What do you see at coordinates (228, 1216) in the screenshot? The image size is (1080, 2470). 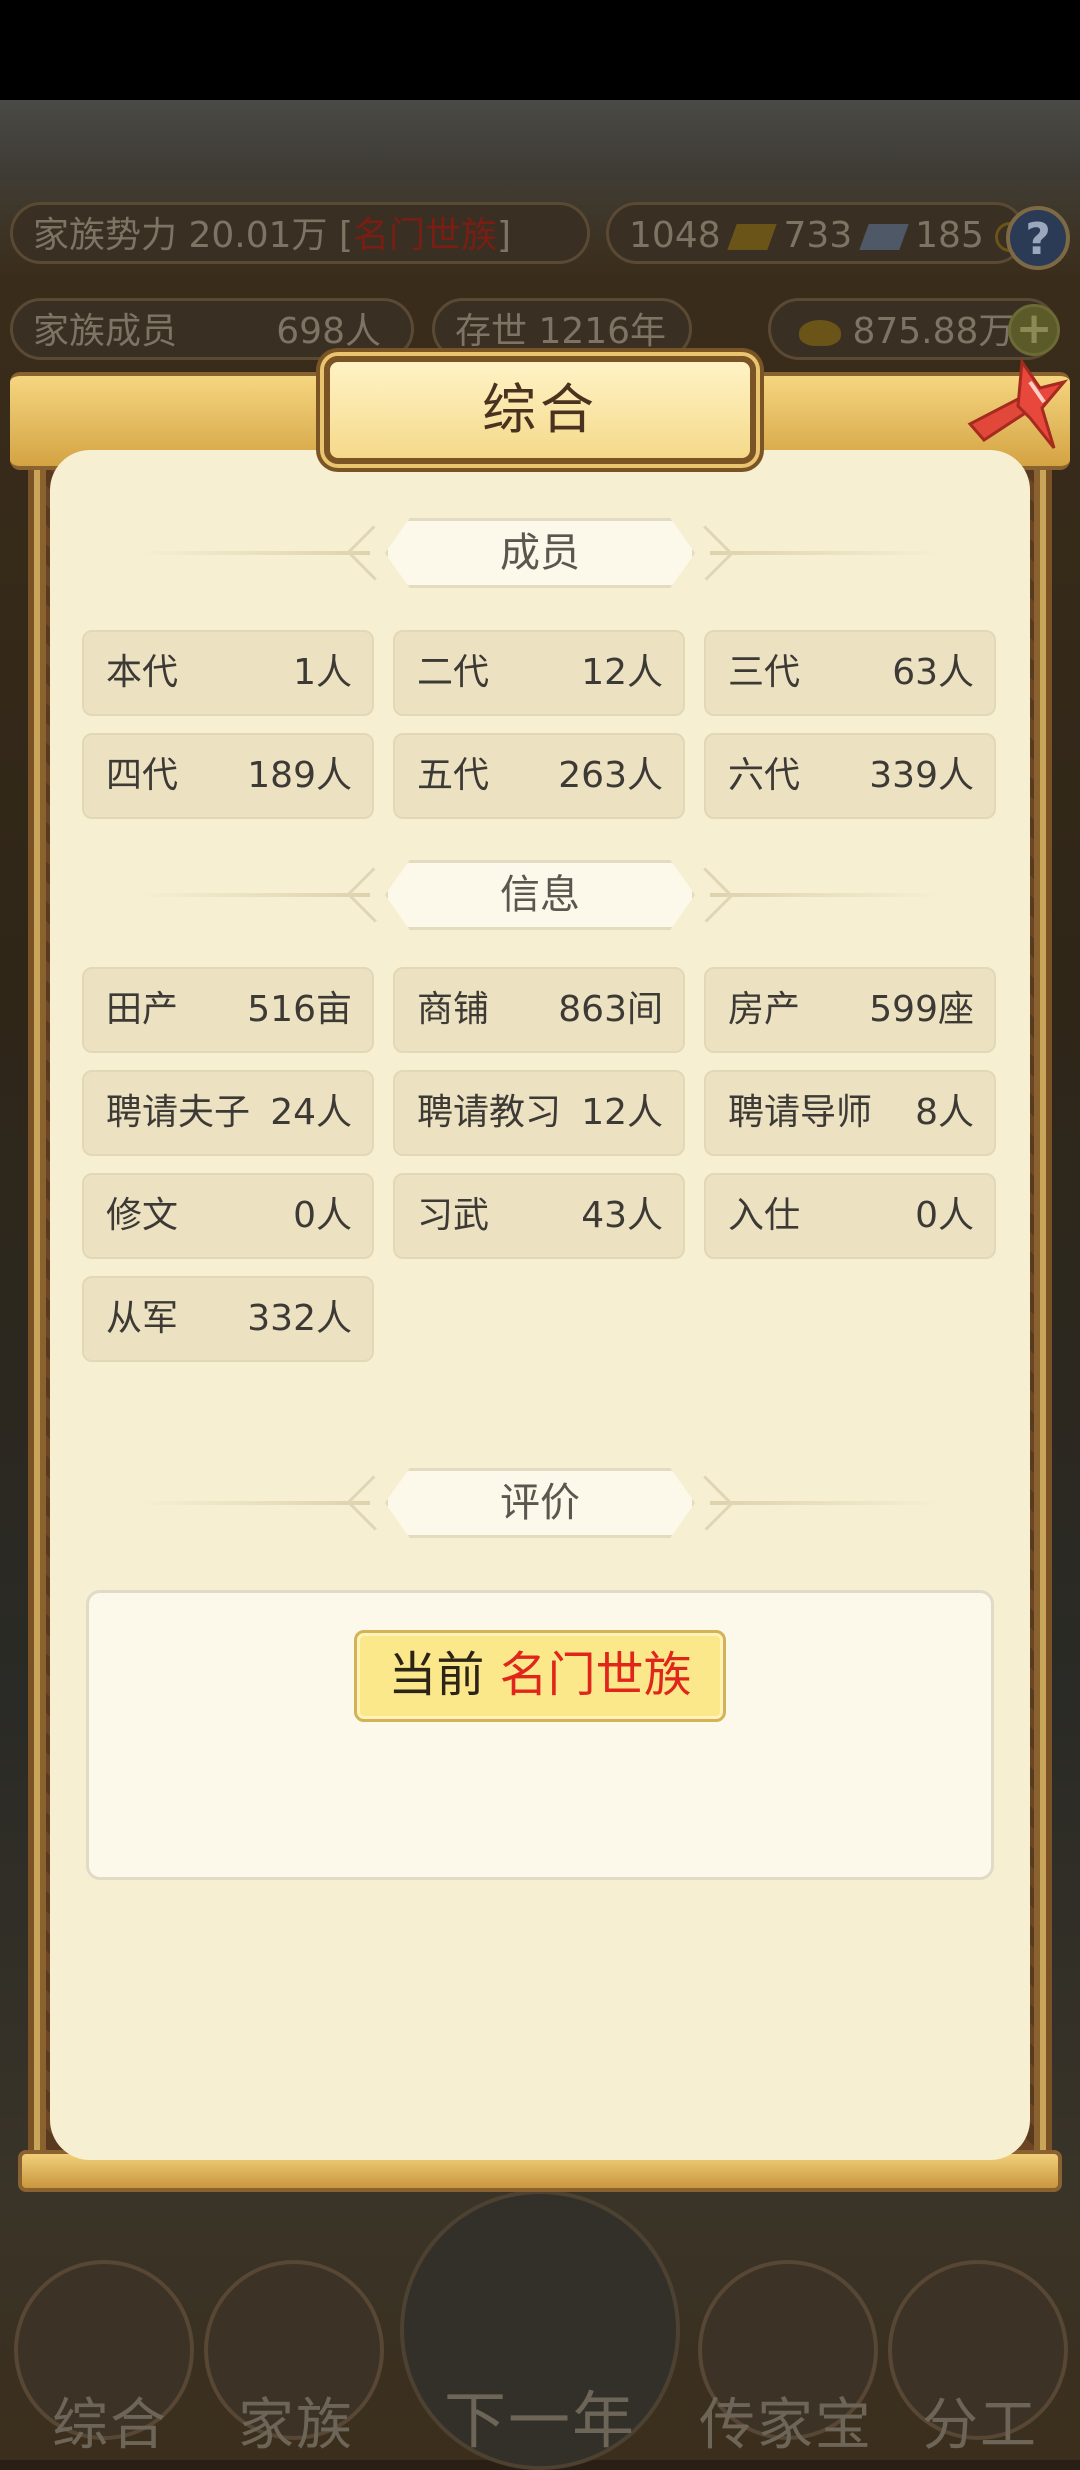 I see `stat-cell: 修文 0人` at bounding box center [228, 1216].